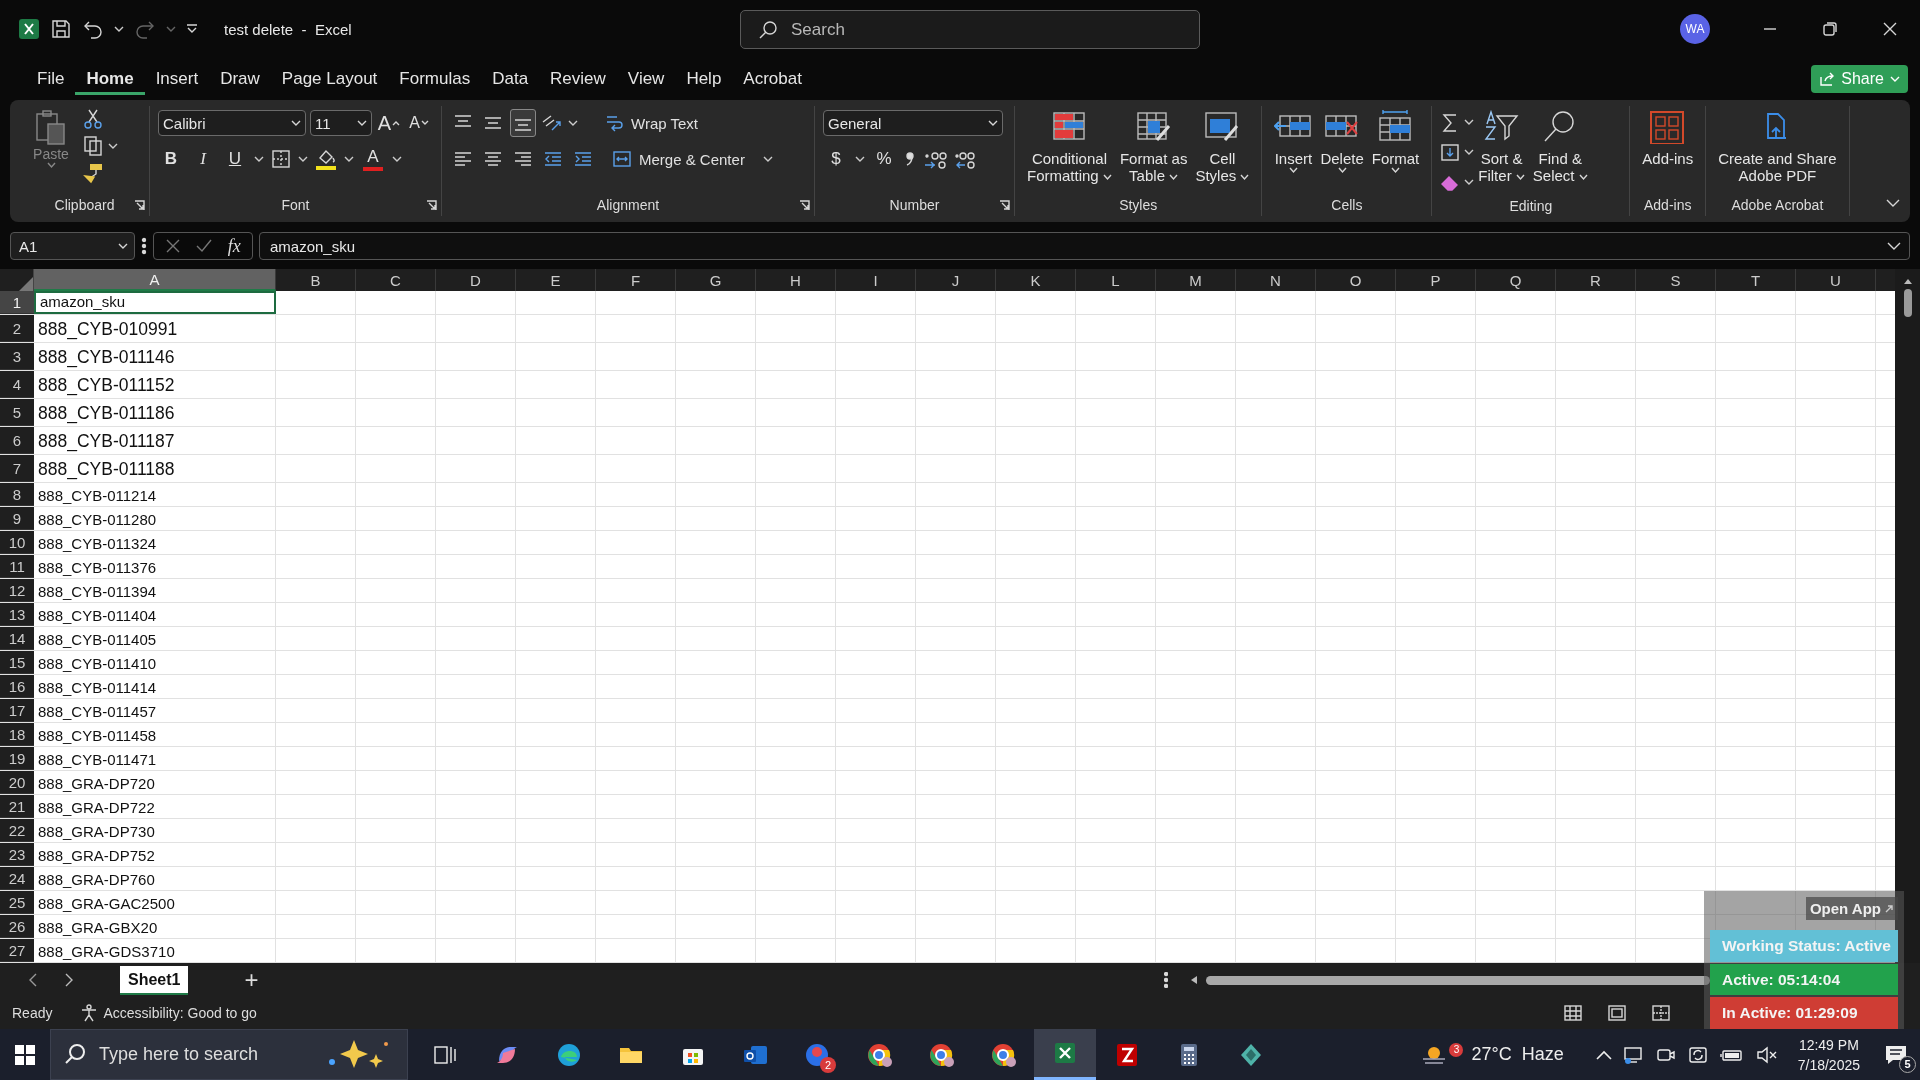 The height and width of the screenshot is (1080, 1920). What do you see at coordinates (435, 79) in the screenshot?
I see `menu-tab: Formulas` at bounding box center [435, 79].